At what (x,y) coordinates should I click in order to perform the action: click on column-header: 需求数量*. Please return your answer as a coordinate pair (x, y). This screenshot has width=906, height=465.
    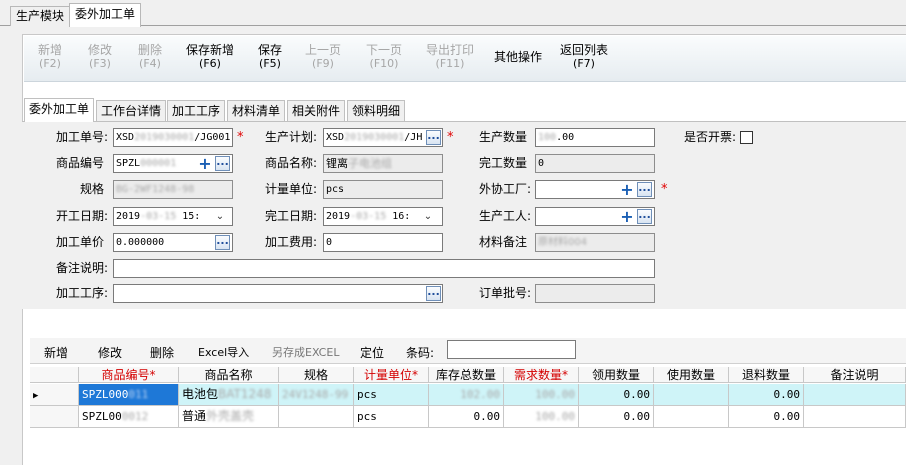
    Looking at the image, I should click on (541, 375).